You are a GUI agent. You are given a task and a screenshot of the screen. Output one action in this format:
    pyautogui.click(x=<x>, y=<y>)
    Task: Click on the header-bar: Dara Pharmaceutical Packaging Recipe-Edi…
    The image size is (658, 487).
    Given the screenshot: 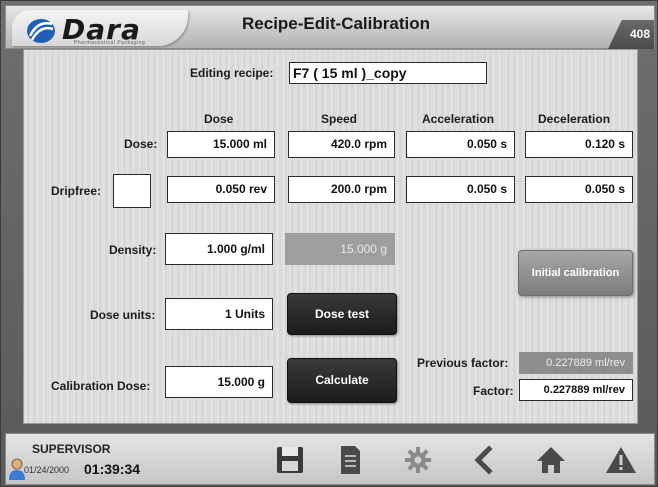 What is the action you would take?
    pyautogui.click(x=330, y=27)
    